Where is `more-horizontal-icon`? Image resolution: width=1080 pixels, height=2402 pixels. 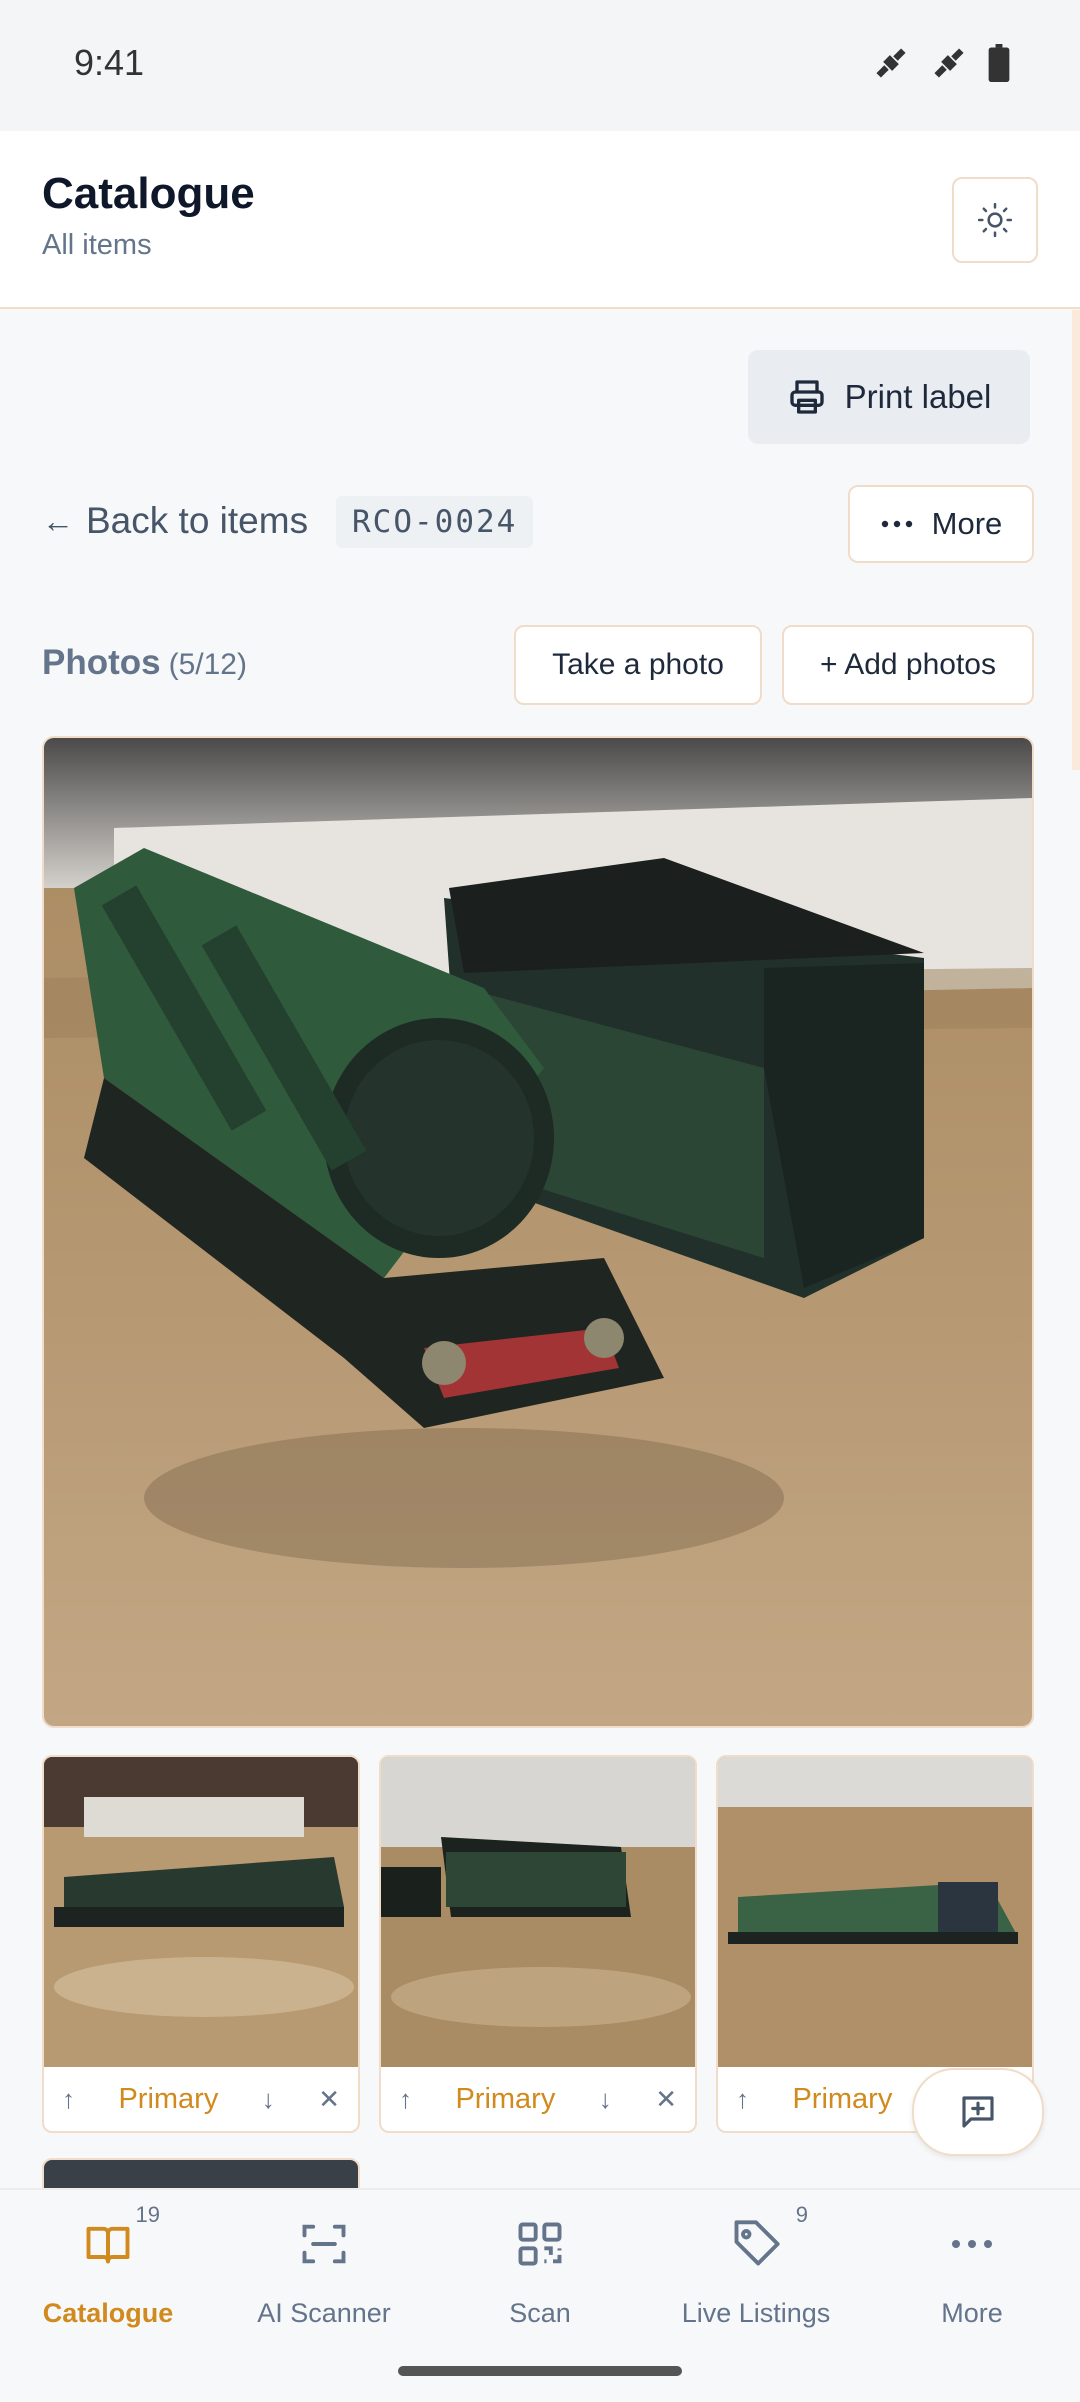
more-horizontal-icon is located at coordinates (972, 2244).